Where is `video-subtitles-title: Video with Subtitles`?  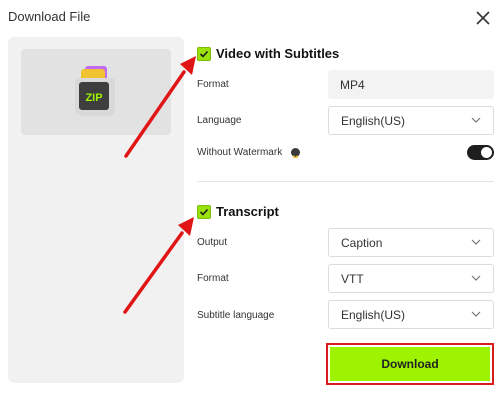 video-subtitles-title: Video with Subtitles is located at coordinates (278, 53).